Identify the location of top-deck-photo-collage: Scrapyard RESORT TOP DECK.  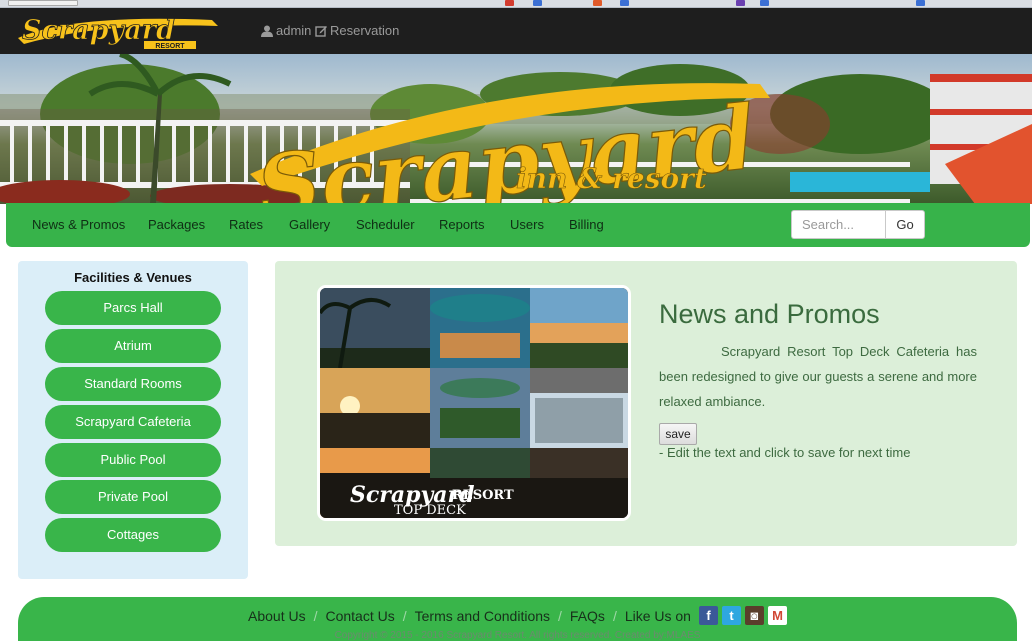
(474, 403).